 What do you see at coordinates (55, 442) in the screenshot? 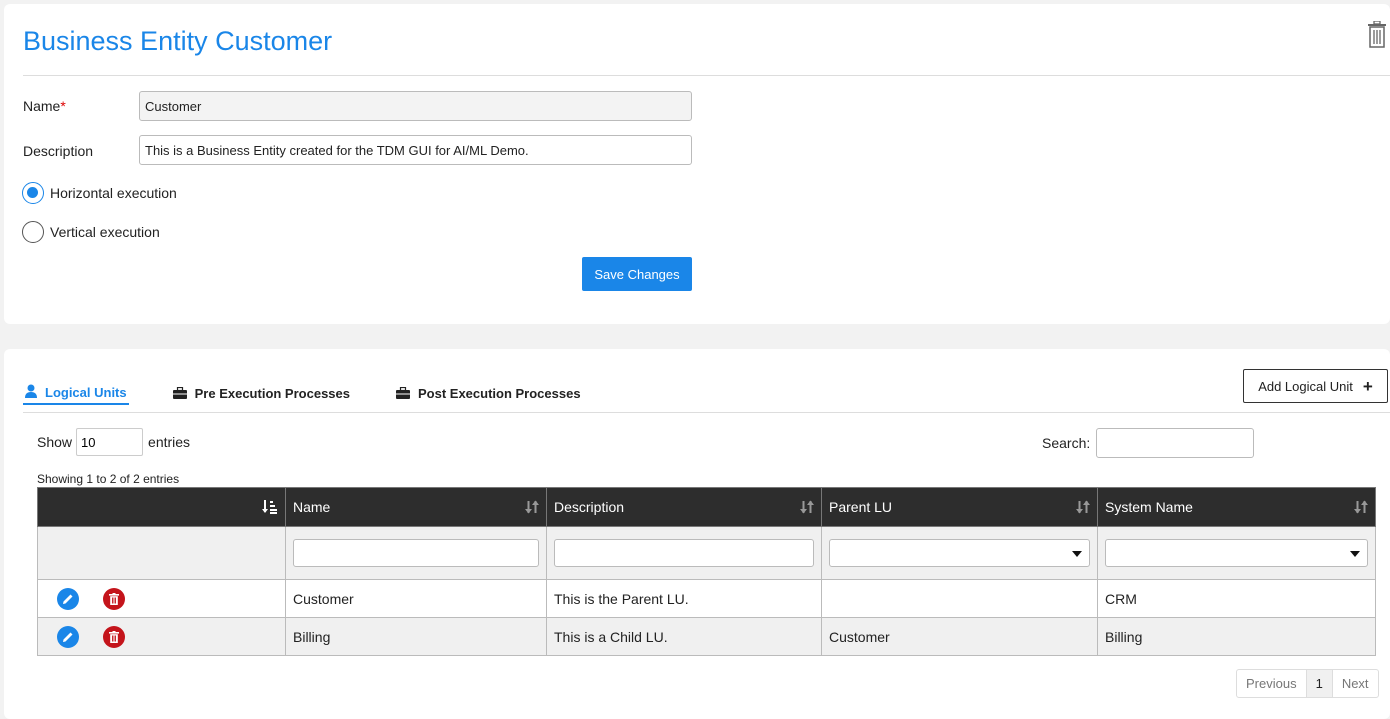
I see `show-label: Show` at bounding box center [55, 442].